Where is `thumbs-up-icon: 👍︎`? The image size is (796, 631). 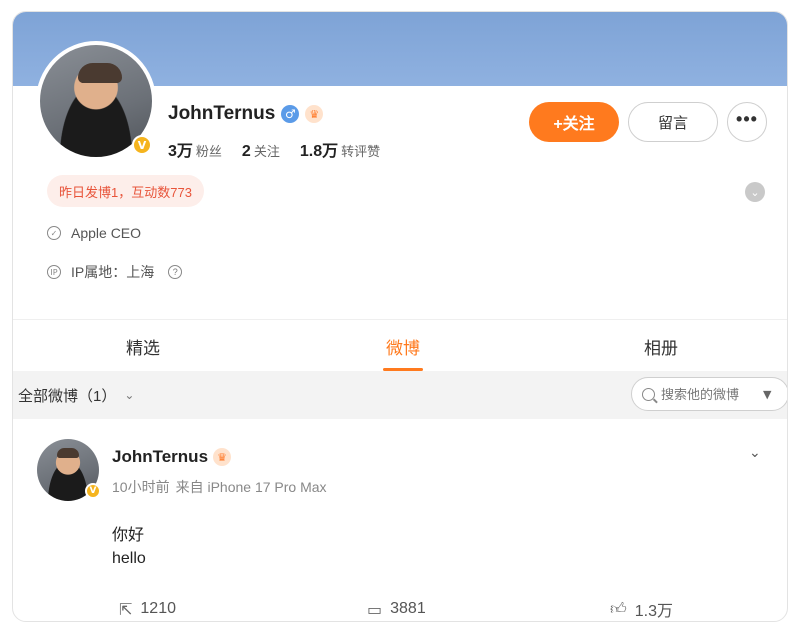
thumbs-up-icon: 👍︎ is located at coordinates (618, 608).